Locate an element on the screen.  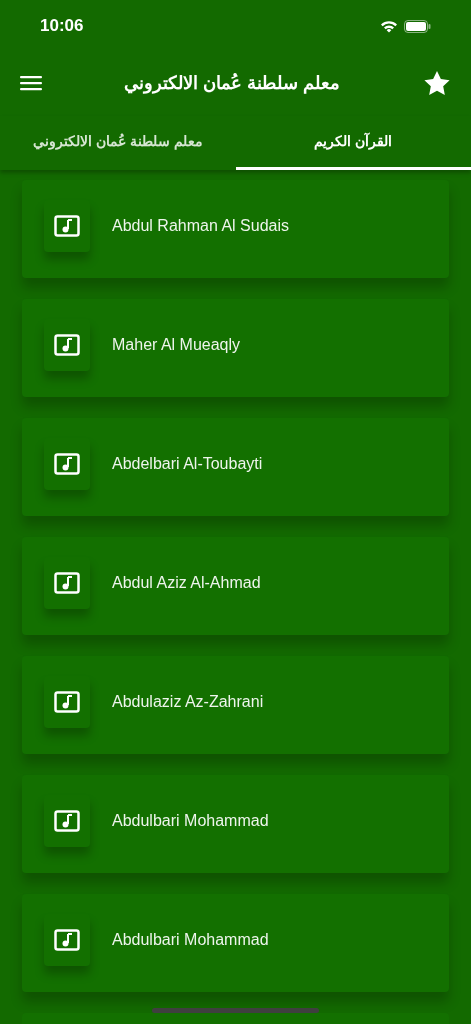
tab: معلم سلطنة عُمان الالكتروني is located at coordinates (118, 143).